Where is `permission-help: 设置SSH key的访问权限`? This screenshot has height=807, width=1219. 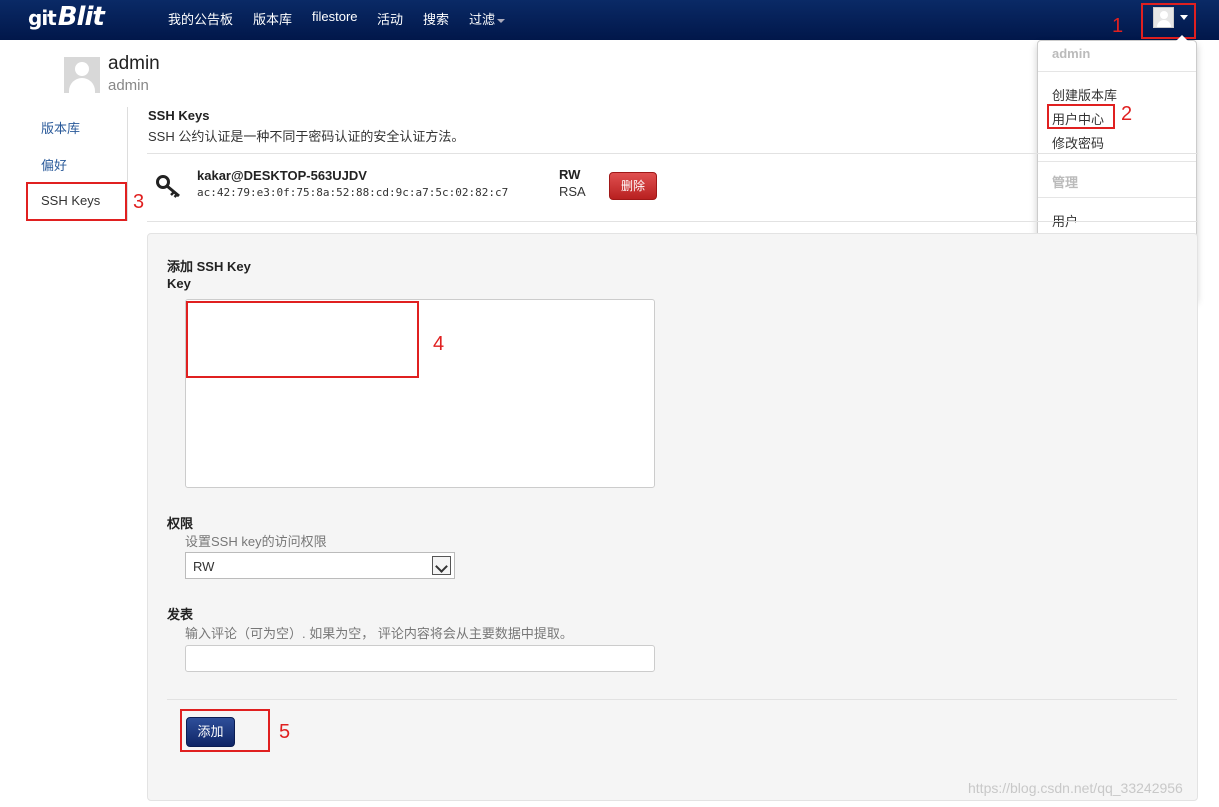
permission-help: 设置SSH key的访问权限 is located at coordinates (256, 541).